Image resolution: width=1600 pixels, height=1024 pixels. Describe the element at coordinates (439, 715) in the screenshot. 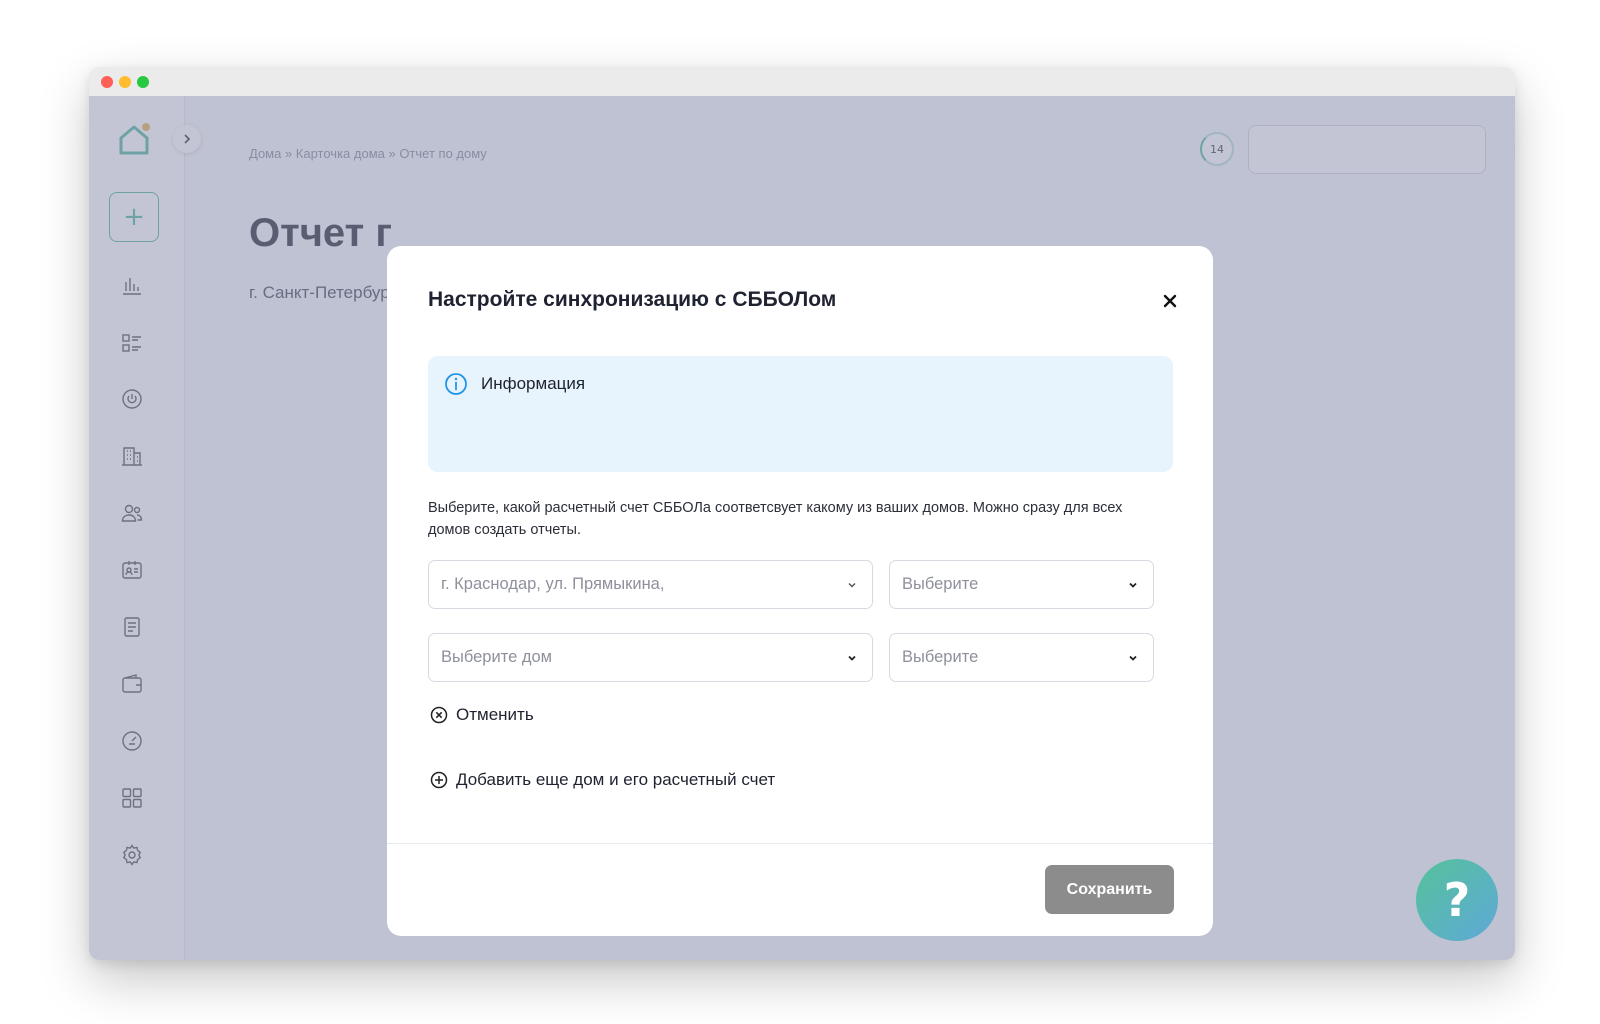

I see `cancel-circle-icon` at that location.